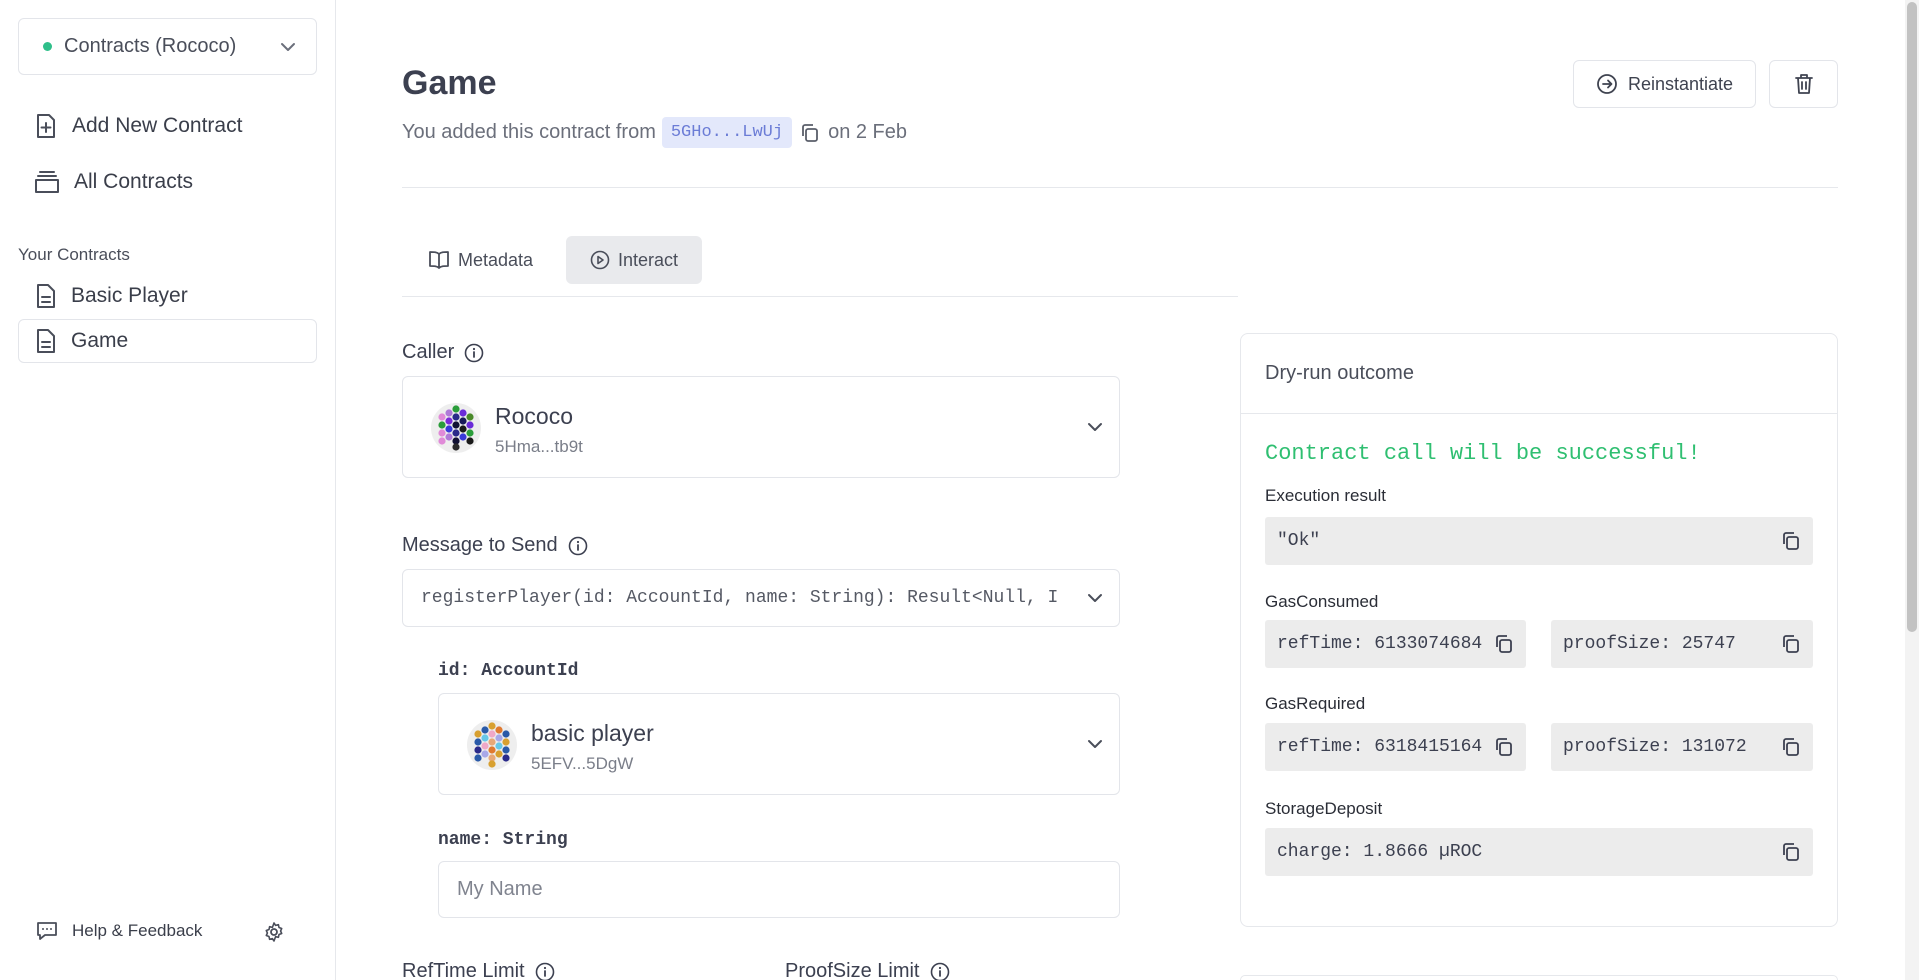 This screenshot has width=1919, height=980. I want to click on tab-metadata: Metadata, so click(480, 260).